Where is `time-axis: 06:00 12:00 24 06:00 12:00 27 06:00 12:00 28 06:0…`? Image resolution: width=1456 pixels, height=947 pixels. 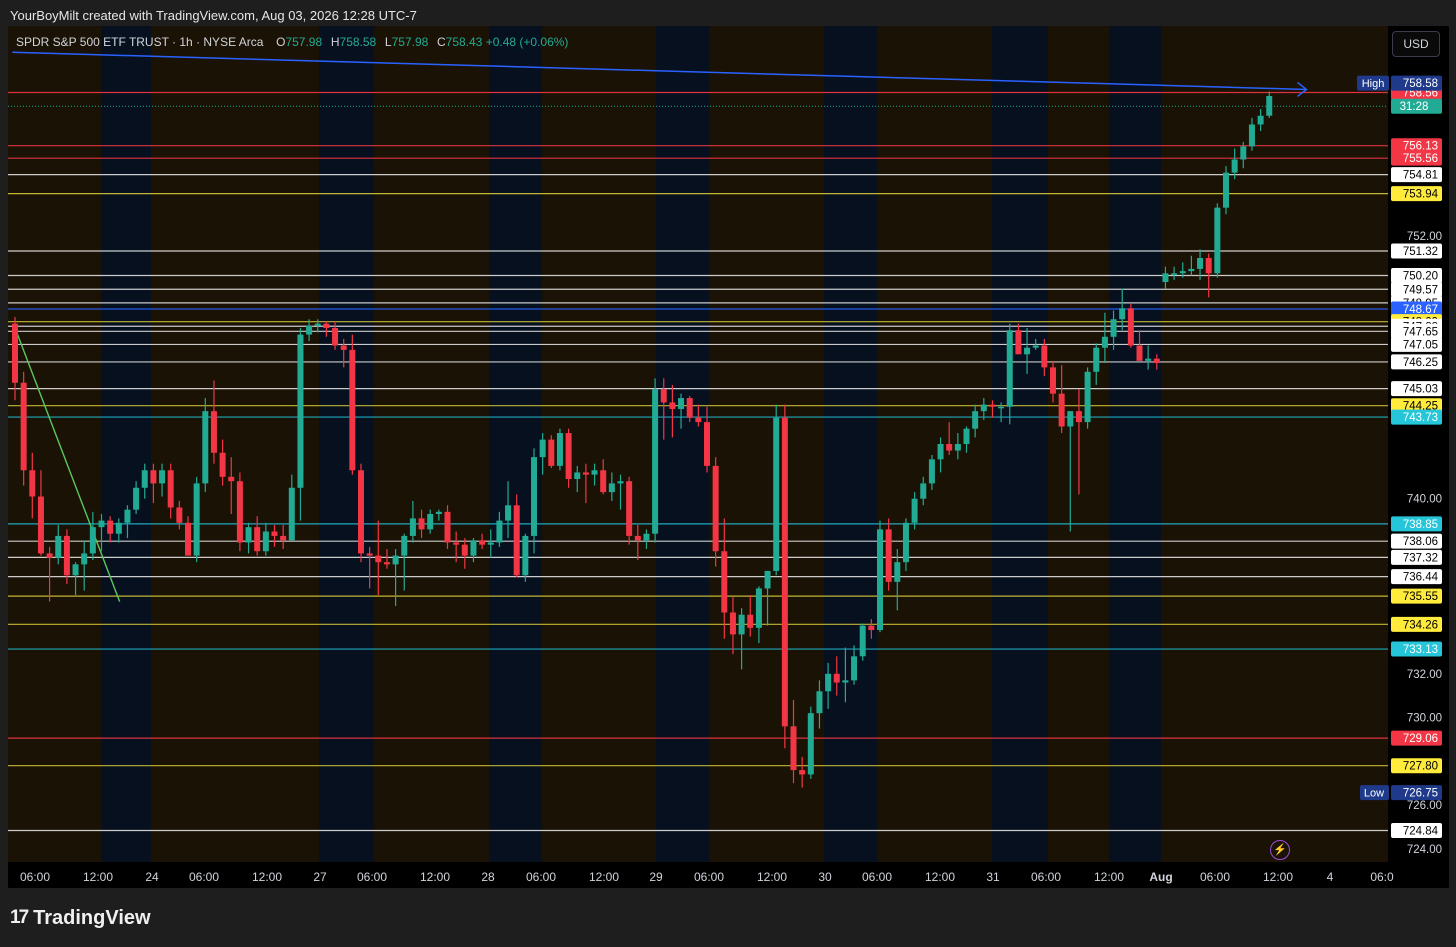 time-axis: 06:00 12:00 24 06:00 12:00 27 06:00 12:00 28 06:0… is located at coordinates (728, 875).